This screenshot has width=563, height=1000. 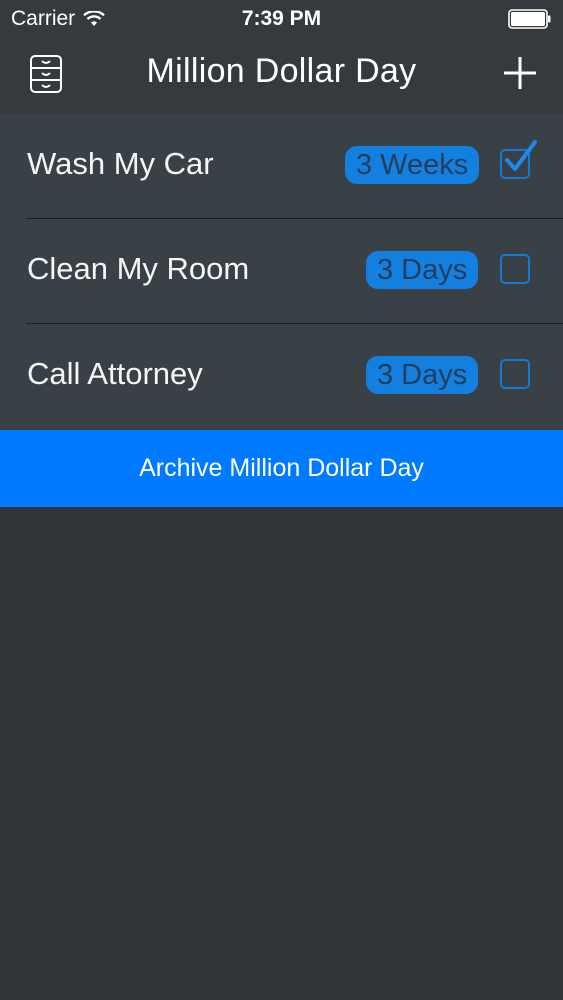 What do you see at coordinates (281, 166) in the screenshot?
I see `task-row: Wash My Car 3 Weeks` at bounding box center [281, 166].